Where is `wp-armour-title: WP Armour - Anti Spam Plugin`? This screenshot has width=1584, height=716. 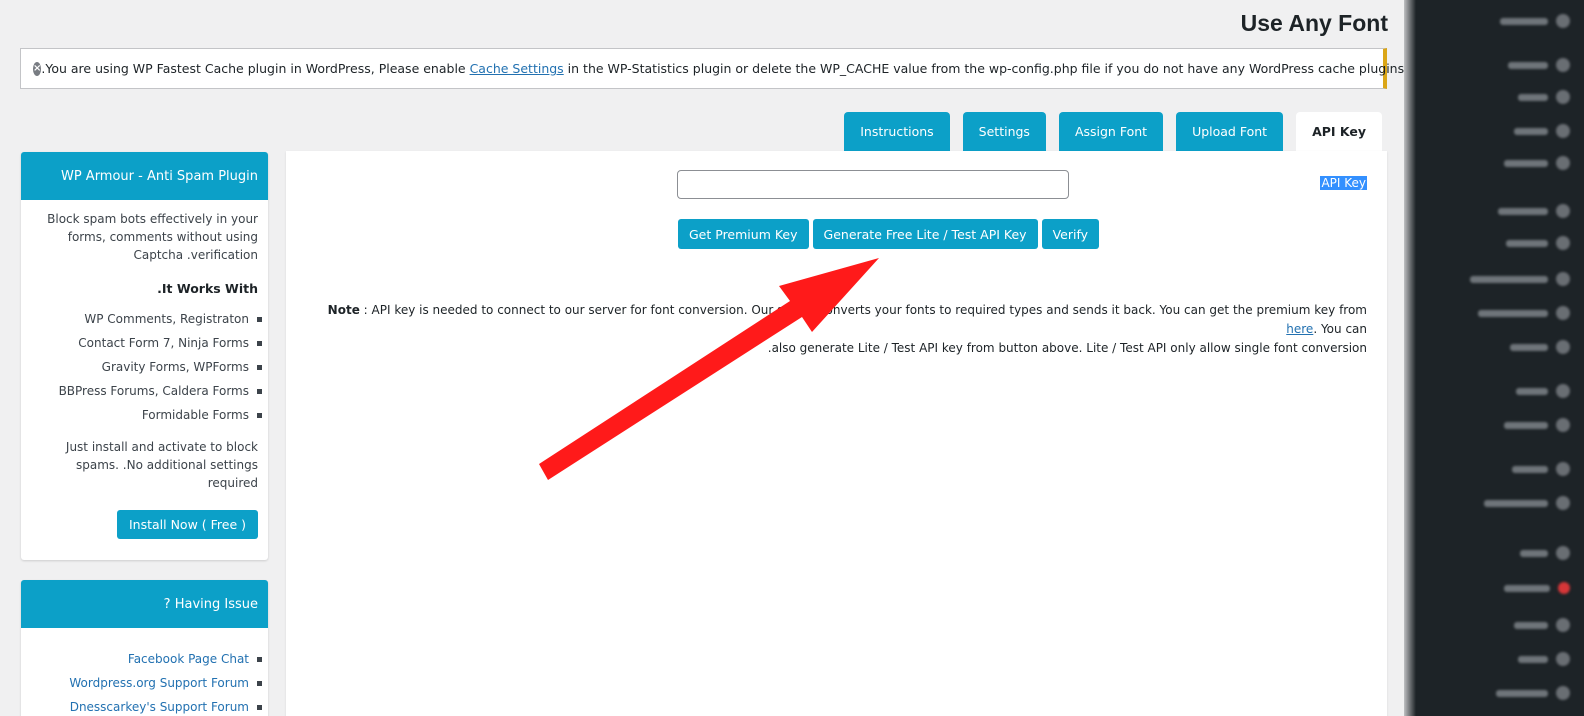 wp-armour-title: WP Armour - Anti Spam Plugin is located at coordinates (144, 176).